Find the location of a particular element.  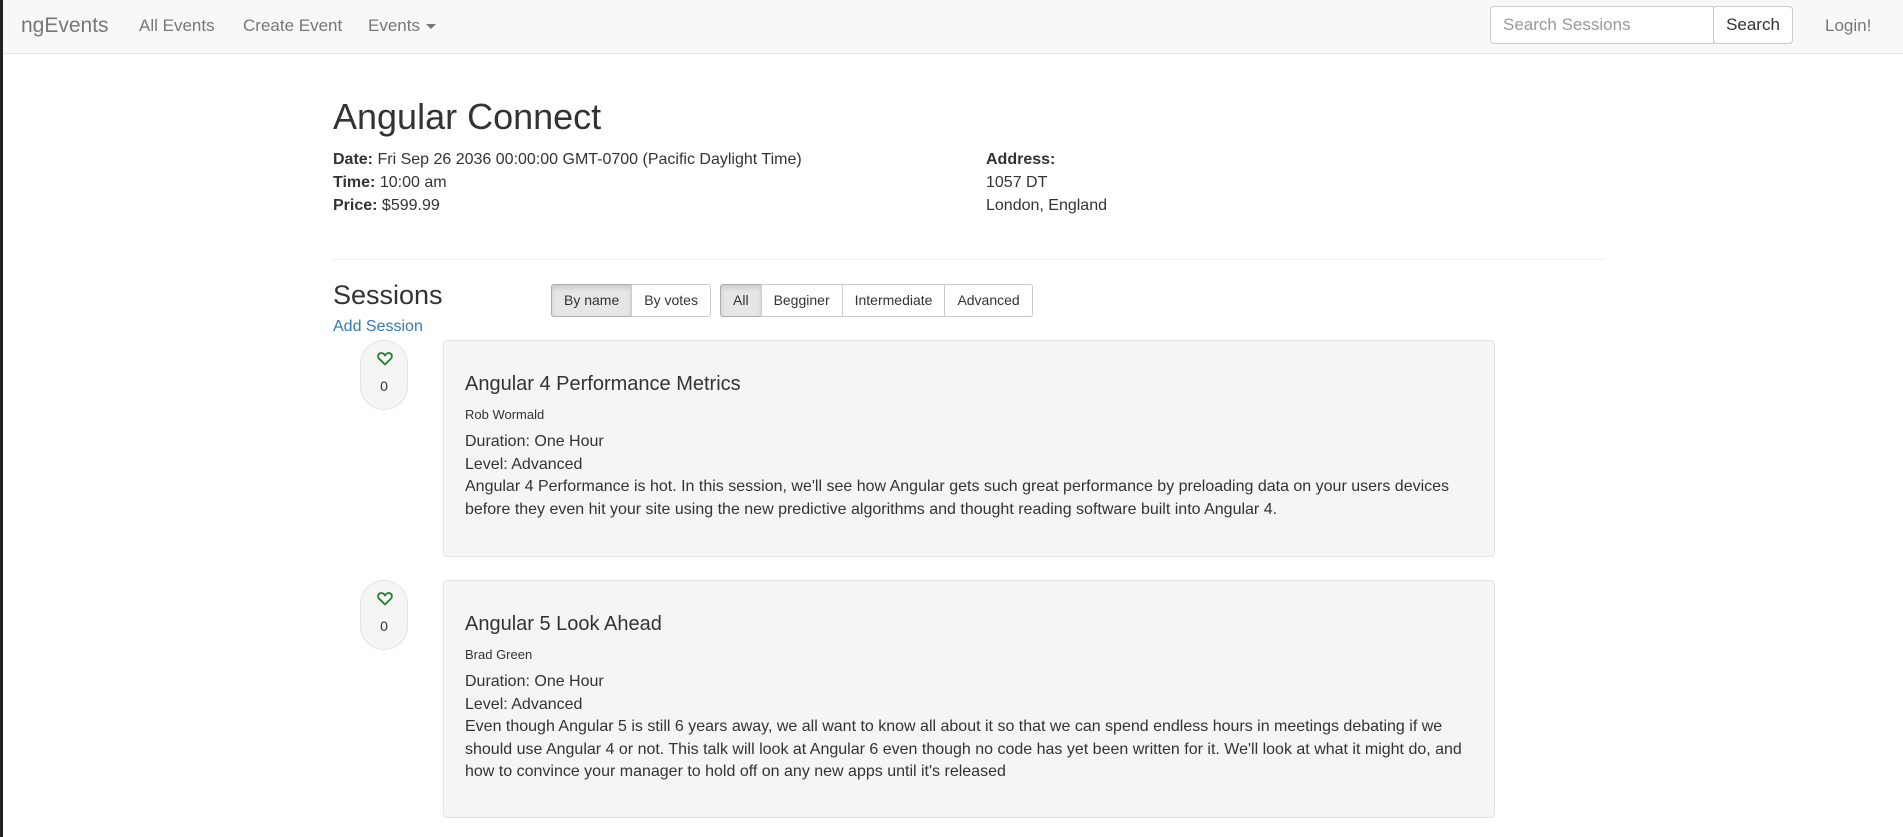

time-value: 10:00 am is located at coordinates (413, 182).